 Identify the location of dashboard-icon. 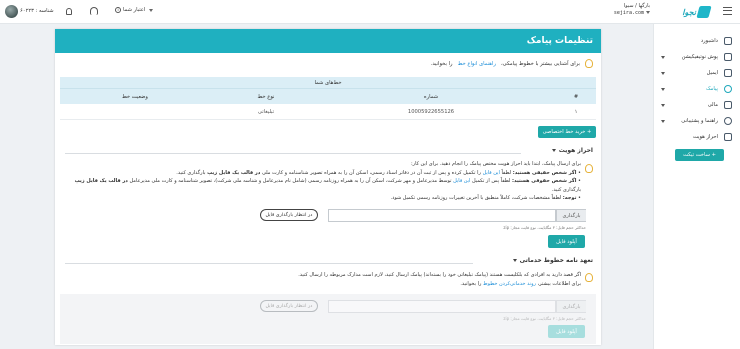
(728, 41).